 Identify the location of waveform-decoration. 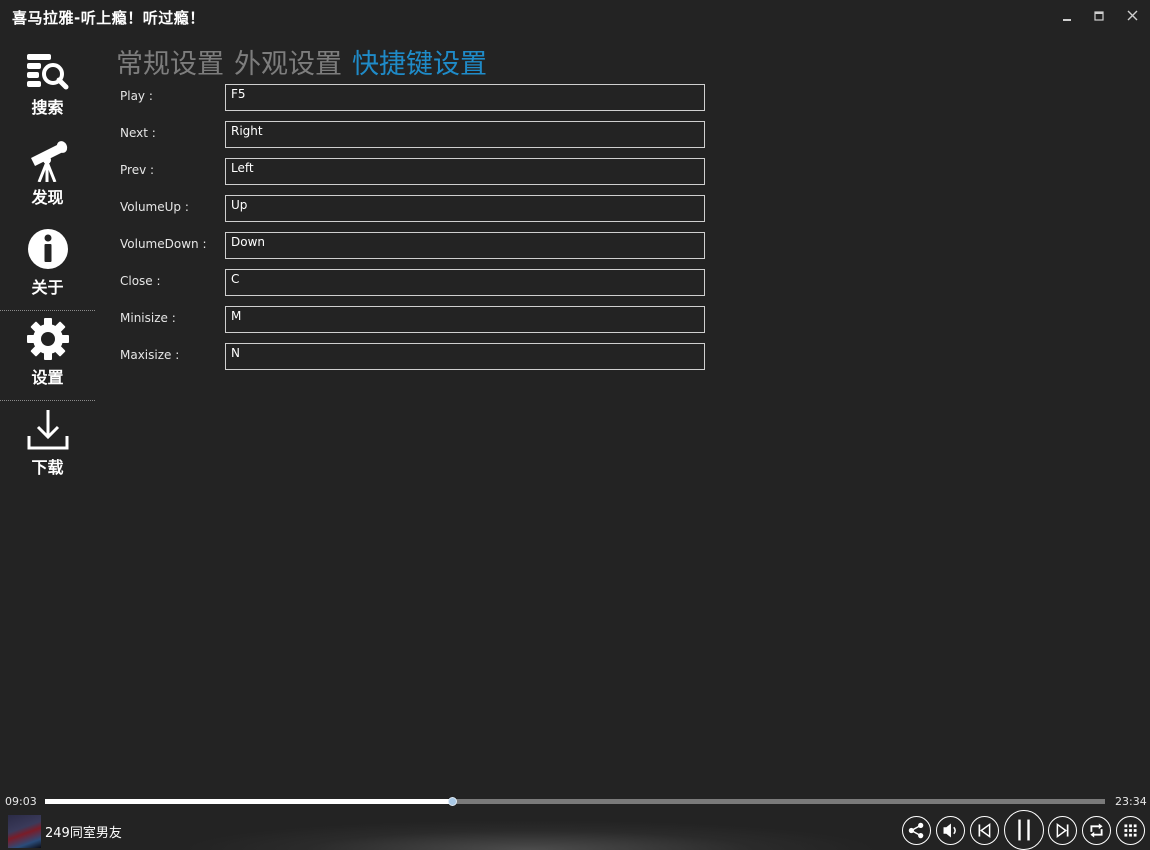
(530, 835).